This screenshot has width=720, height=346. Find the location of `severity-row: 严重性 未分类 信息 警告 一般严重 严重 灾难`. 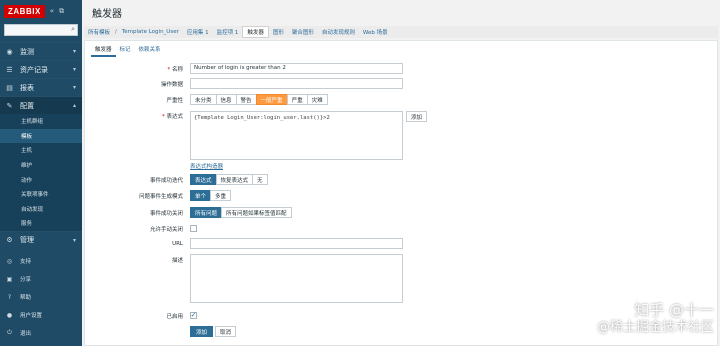

severity-row: 严重性 未分类 信息 警告 一般严重 严重 灾难 is located at coordinates (402, 99).